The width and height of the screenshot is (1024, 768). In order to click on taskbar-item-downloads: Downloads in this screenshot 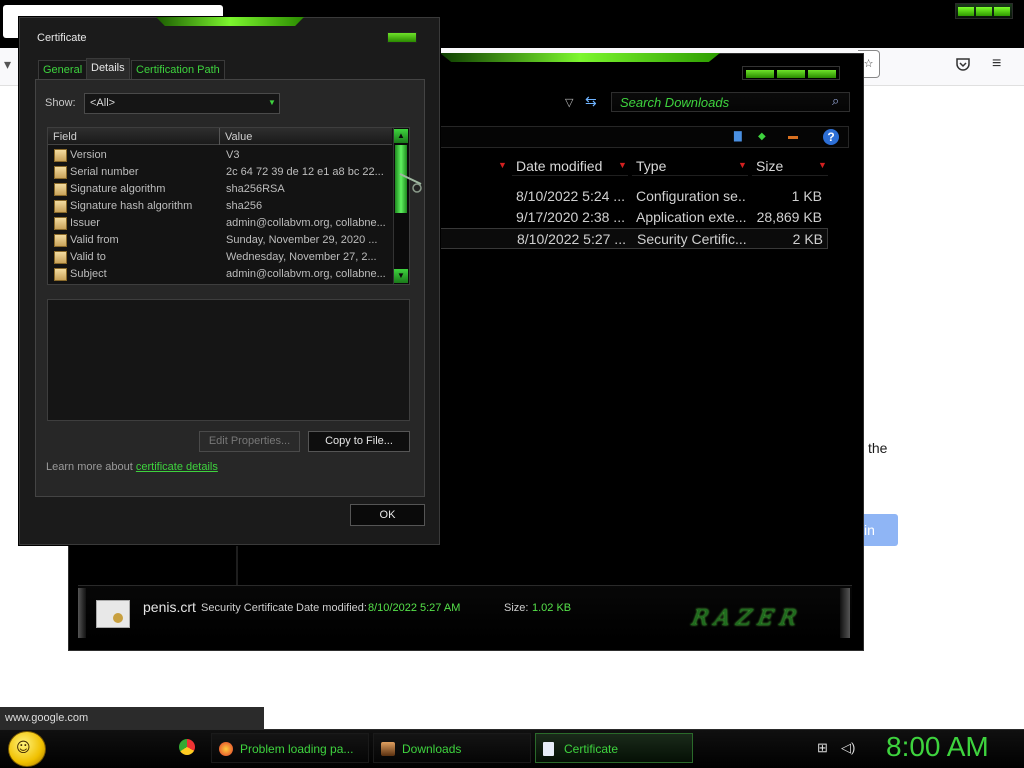, I will do `click(452, 748)`.